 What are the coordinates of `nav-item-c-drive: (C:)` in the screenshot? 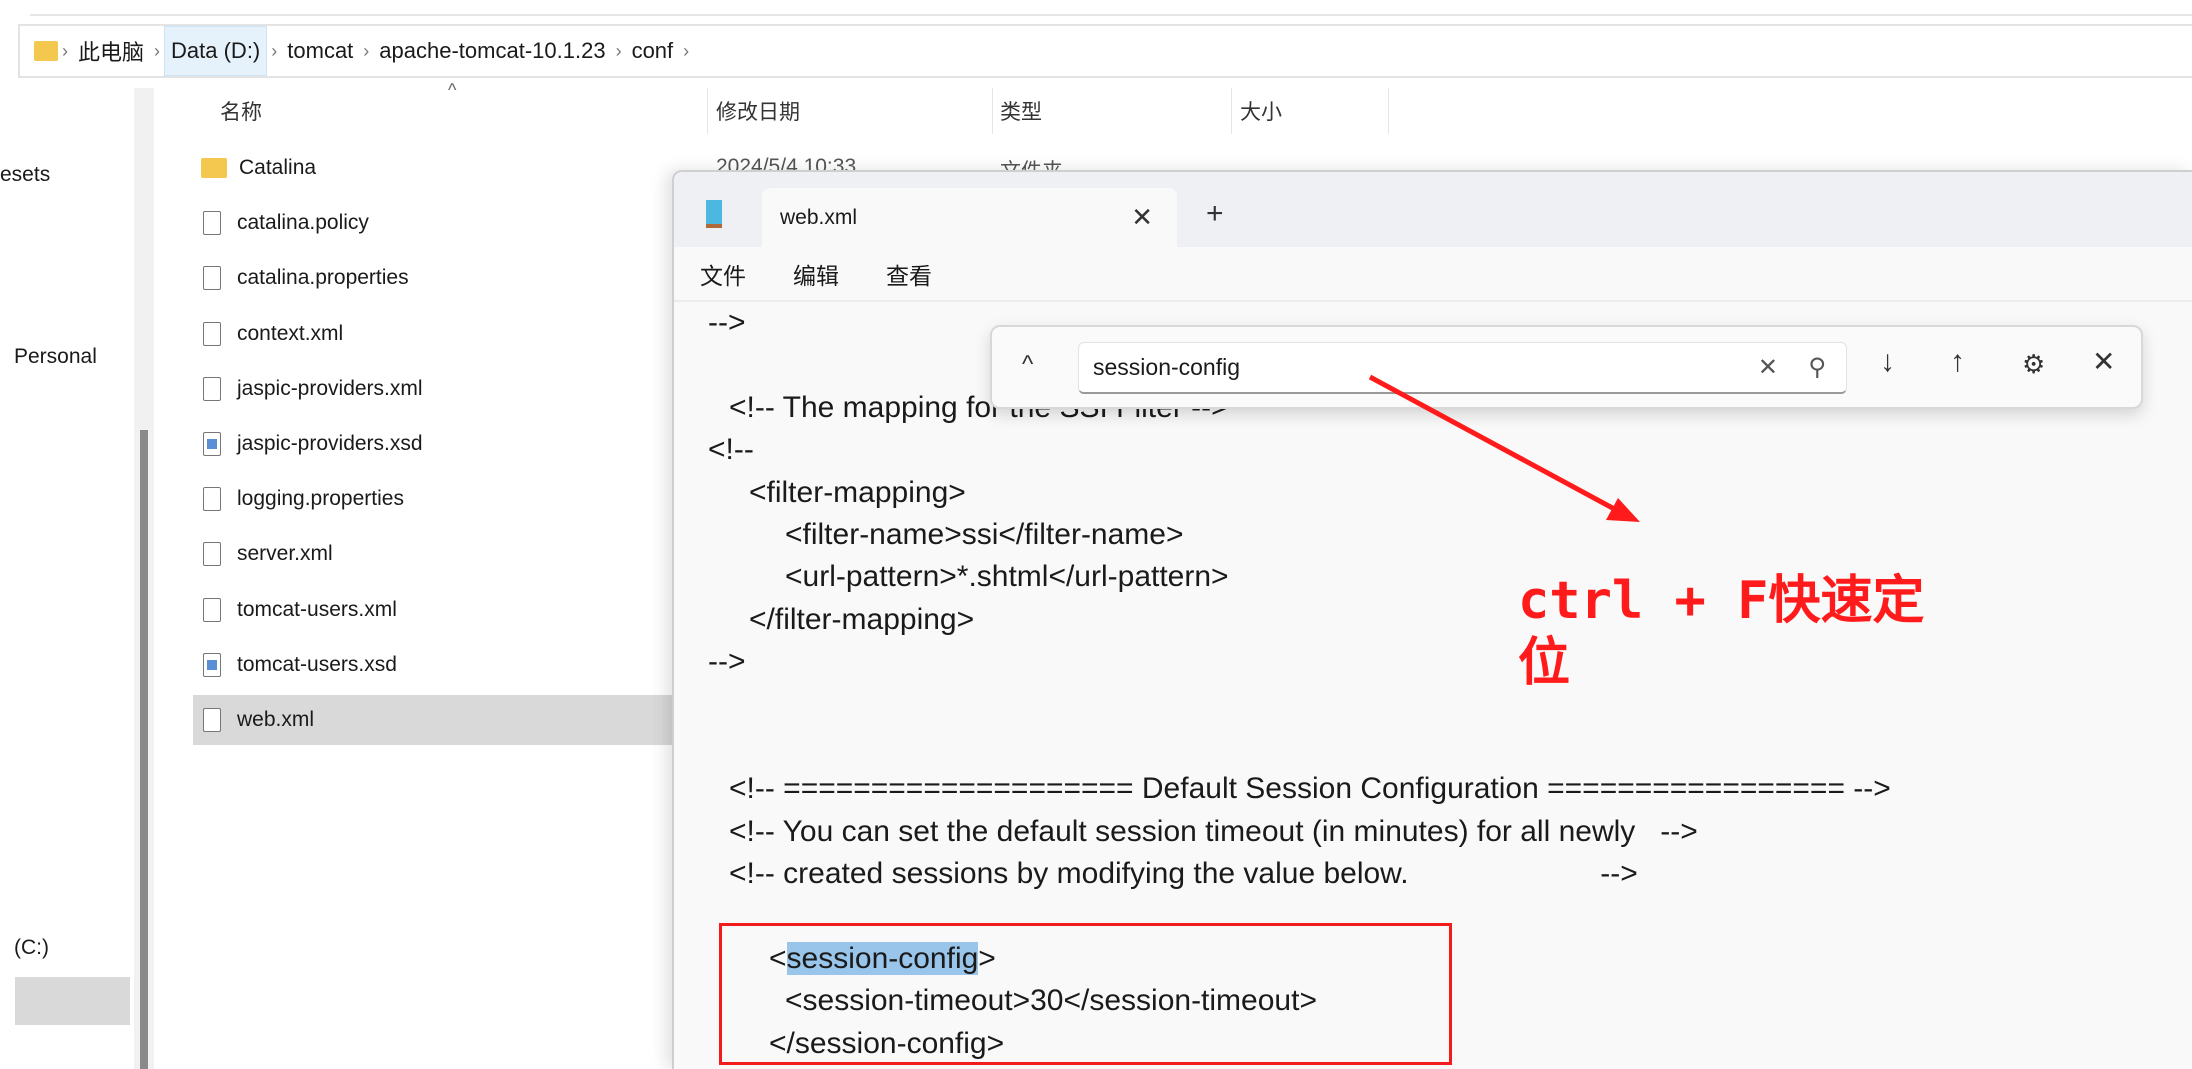 It's located at (31, 948).